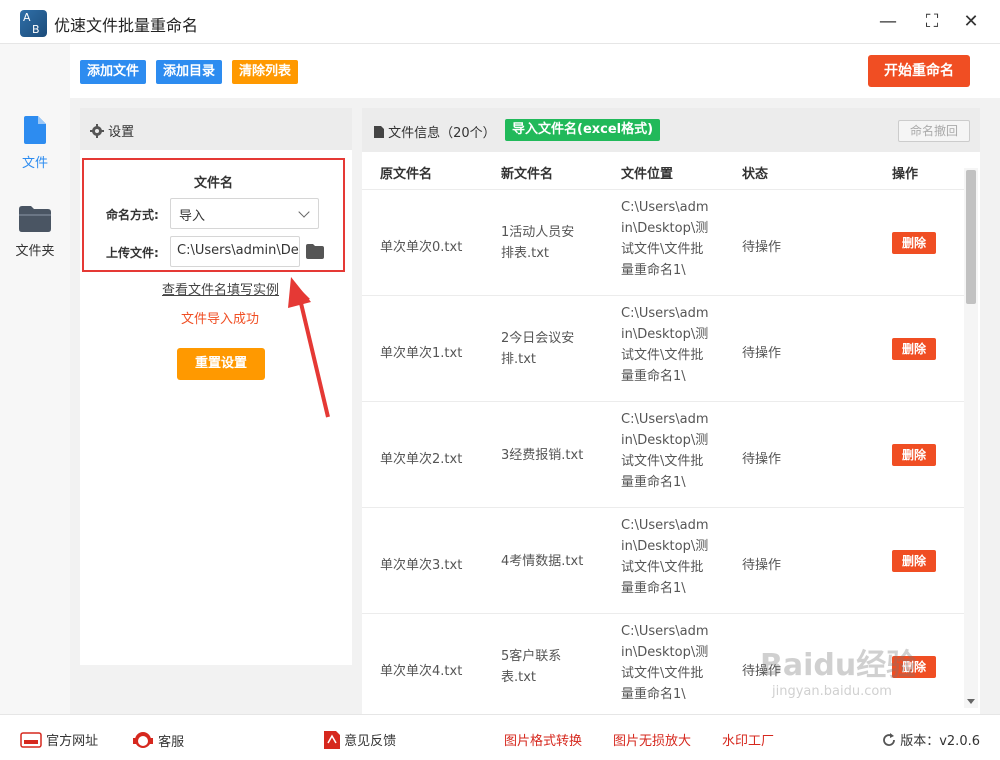 The height and width of the screenshot is (760, 1000). I want to click on image-format-convert-link: 图片格式转换, so click(543, 739).